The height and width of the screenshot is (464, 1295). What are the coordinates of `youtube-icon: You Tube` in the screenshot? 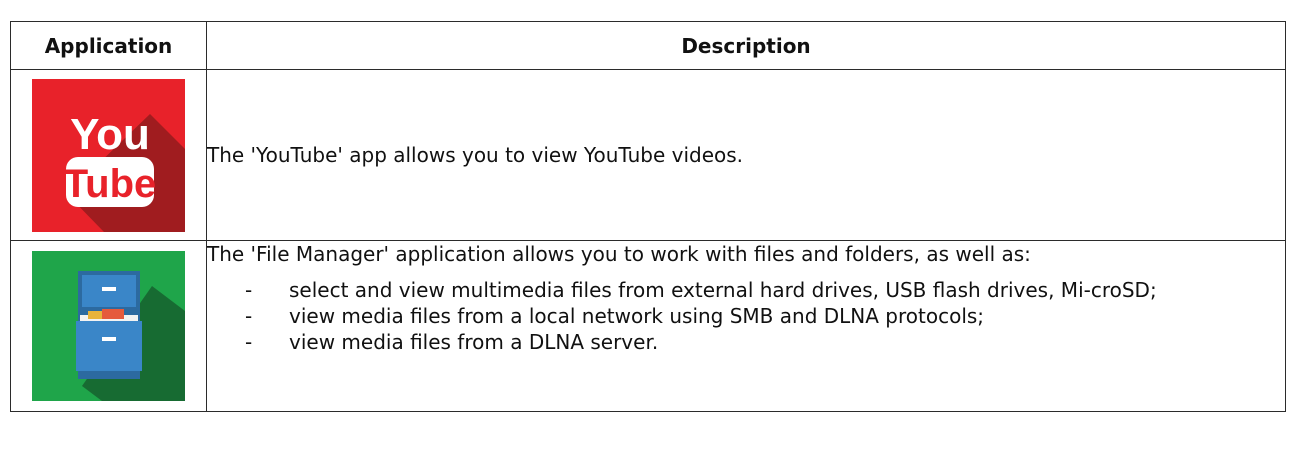 It's located at (108, 155).